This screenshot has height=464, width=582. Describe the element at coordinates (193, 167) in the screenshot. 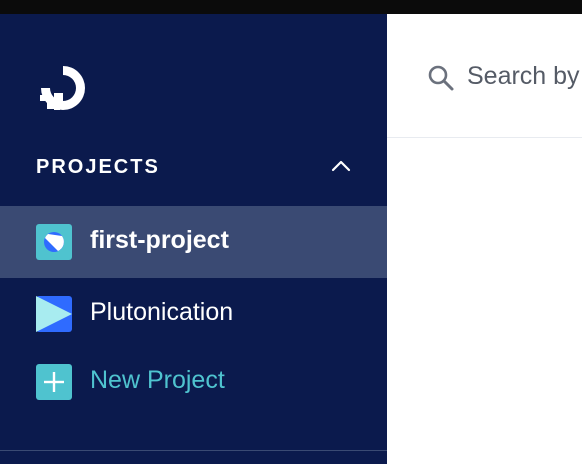

I see `projects-section-header: PROJECTS` at that location.